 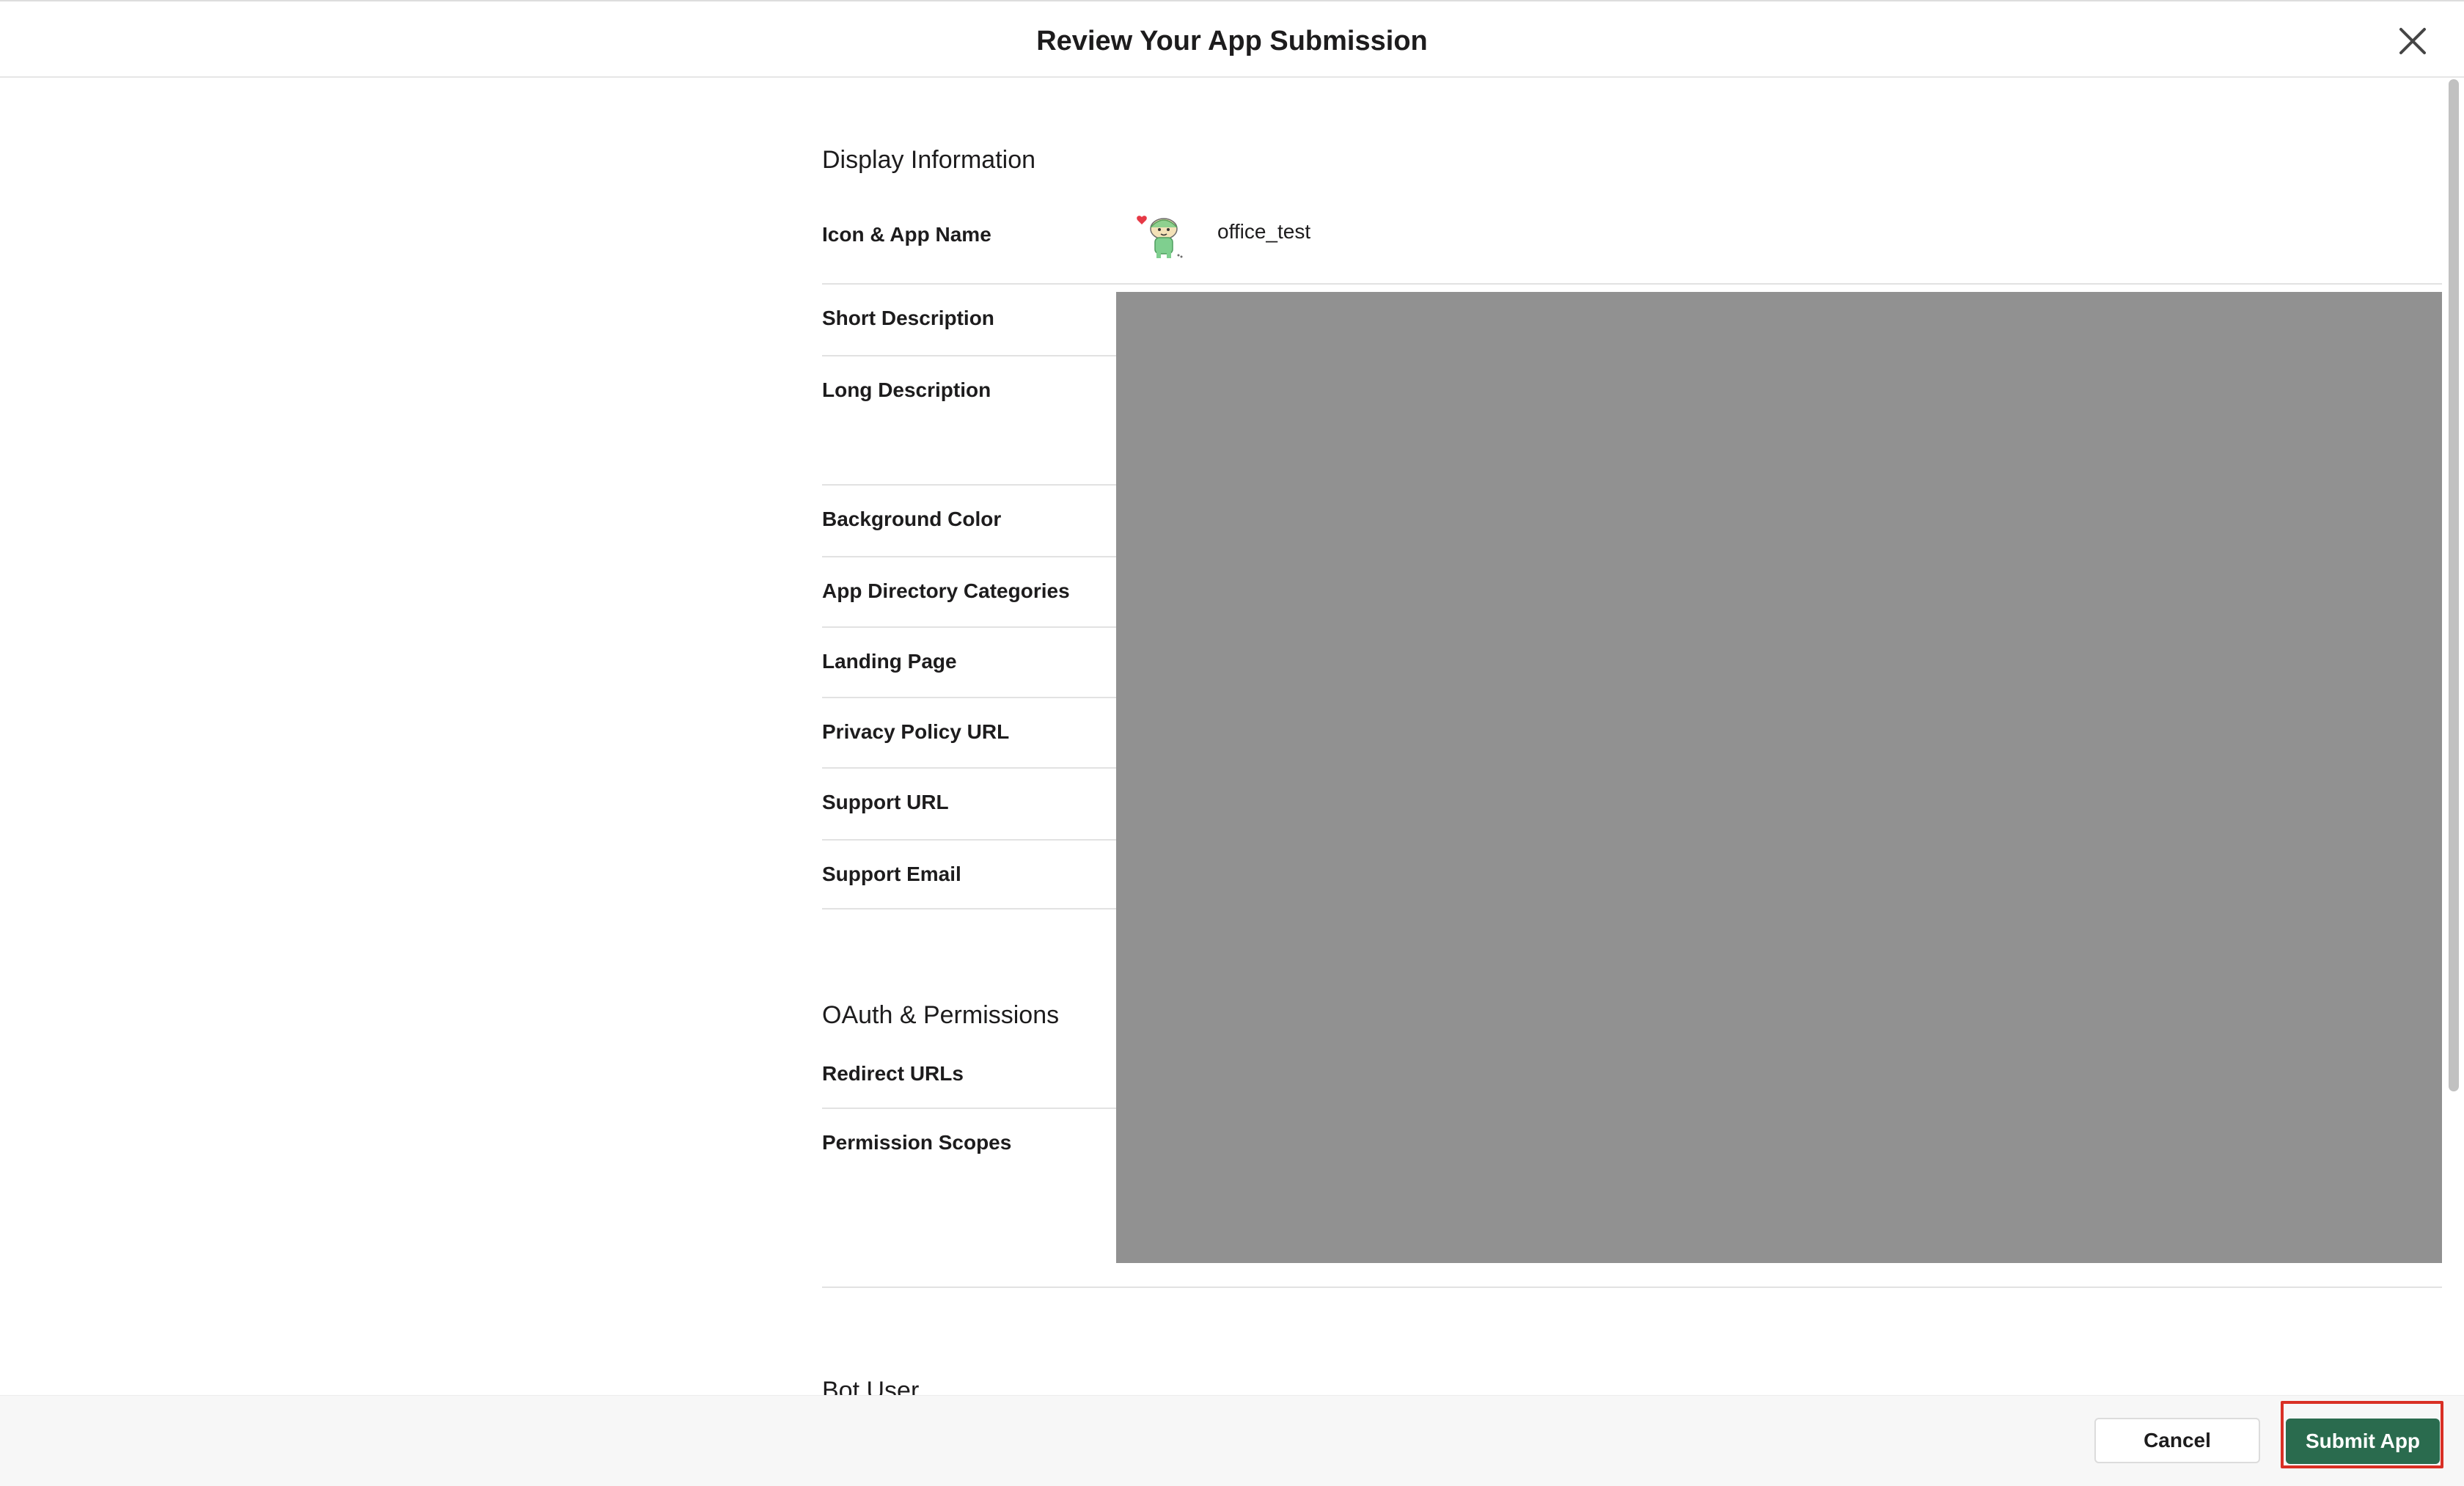 What do you see at coordinates (2363, 1441) in the screenshot?
I see `submit-app-button: Submit App` at bounding box center [2363, 1441].